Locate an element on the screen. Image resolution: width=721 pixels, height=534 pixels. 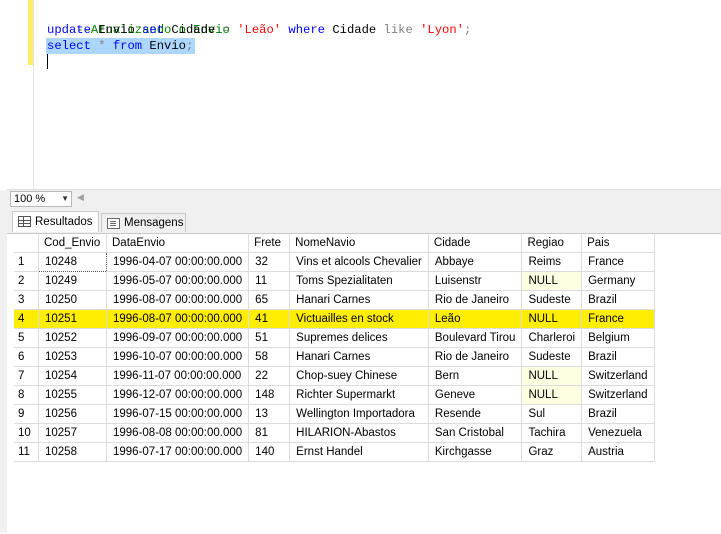
column-header: Frete is located at coordinates (269, 243).